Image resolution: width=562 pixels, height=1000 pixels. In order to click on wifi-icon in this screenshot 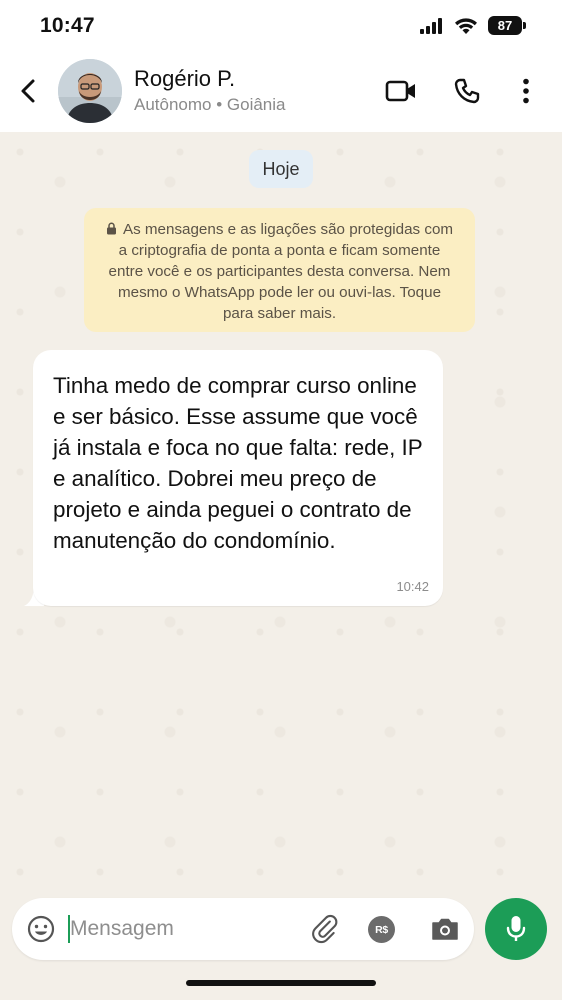, I will do `click(466, 25)`.